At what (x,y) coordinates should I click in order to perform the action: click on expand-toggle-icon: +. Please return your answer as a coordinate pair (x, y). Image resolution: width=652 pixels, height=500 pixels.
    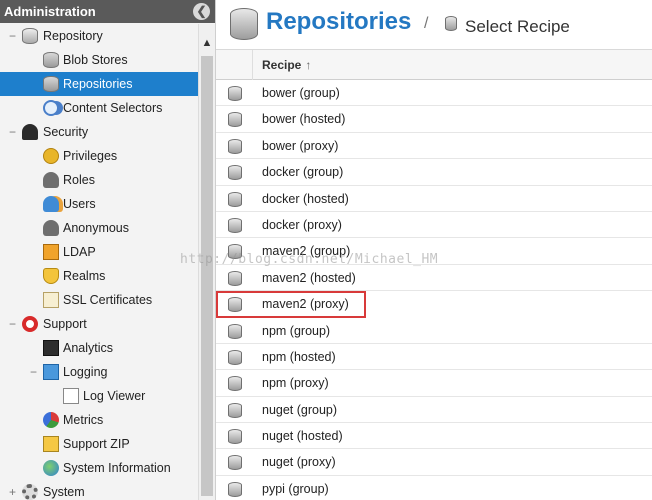
    Looking at the image, I should click on (13, 490).